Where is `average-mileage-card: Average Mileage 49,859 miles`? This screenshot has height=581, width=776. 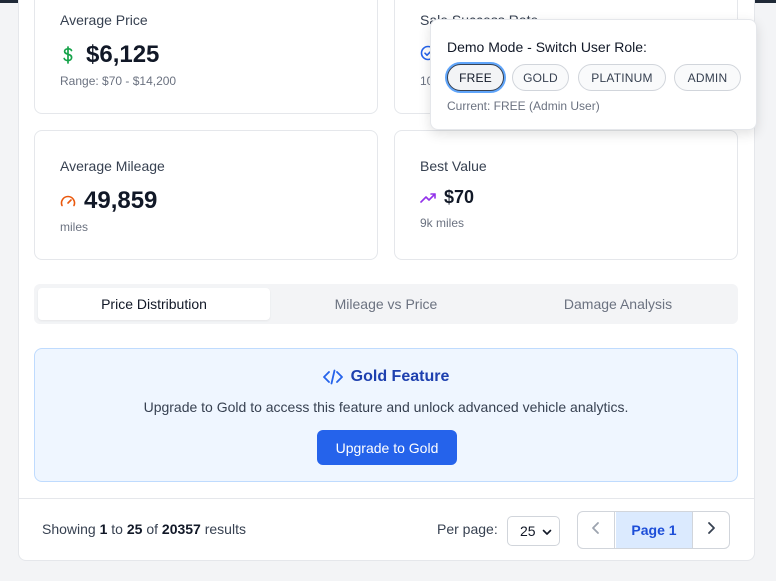 average-mileage-card: Average Mileage 49,859 miles is located at coordinates (206, 195).